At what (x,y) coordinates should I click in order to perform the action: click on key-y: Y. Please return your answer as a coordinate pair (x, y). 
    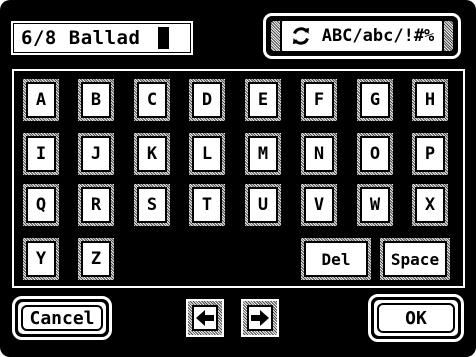
    Looking at the image, I should click on (41, 259).